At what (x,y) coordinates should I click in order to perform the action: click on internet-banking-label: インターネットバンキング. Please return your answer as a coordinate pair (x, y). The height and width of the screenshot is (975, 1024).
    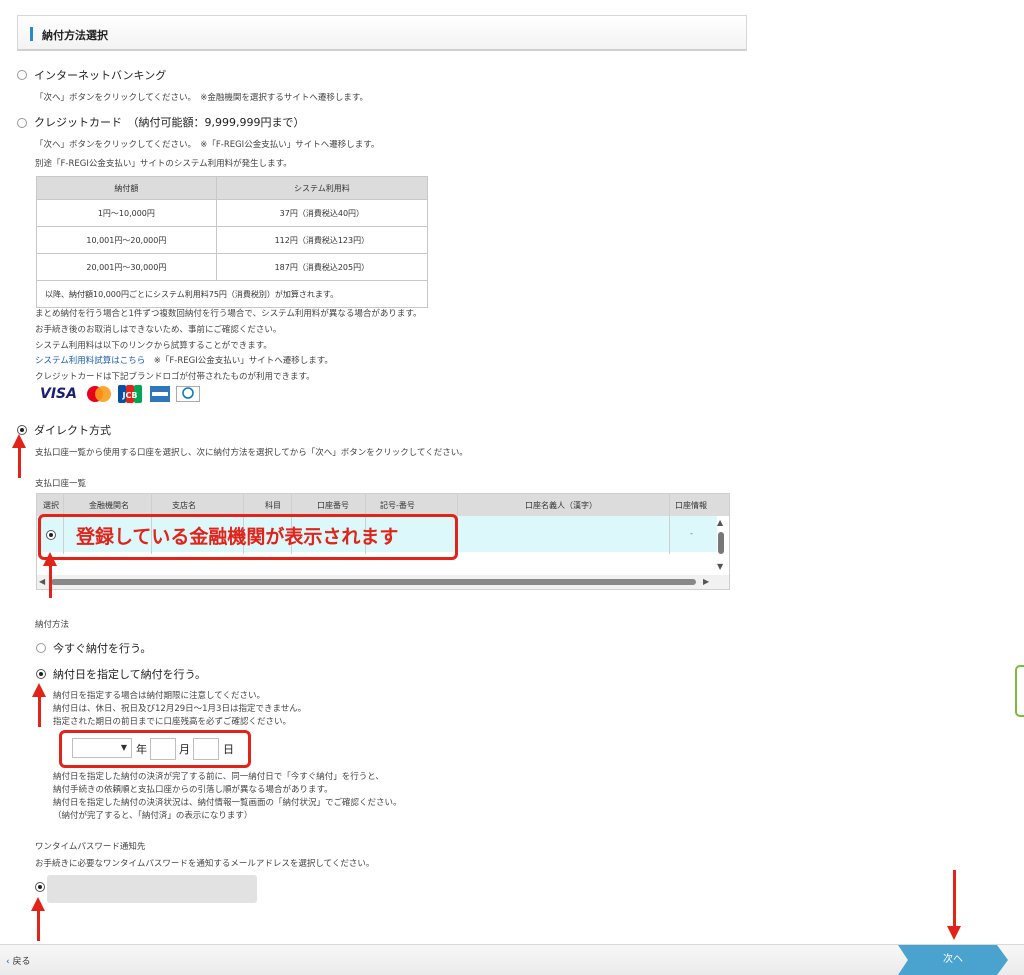
    Looking at the image, I should click on (100, 75).